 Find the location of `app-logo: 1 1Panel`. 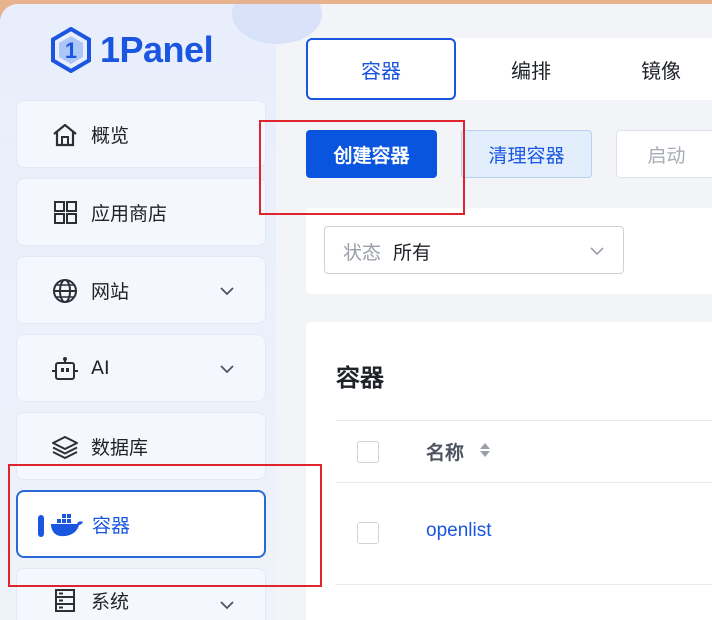

app-logo: 1 1Panel is located at coordinates (132, 50).